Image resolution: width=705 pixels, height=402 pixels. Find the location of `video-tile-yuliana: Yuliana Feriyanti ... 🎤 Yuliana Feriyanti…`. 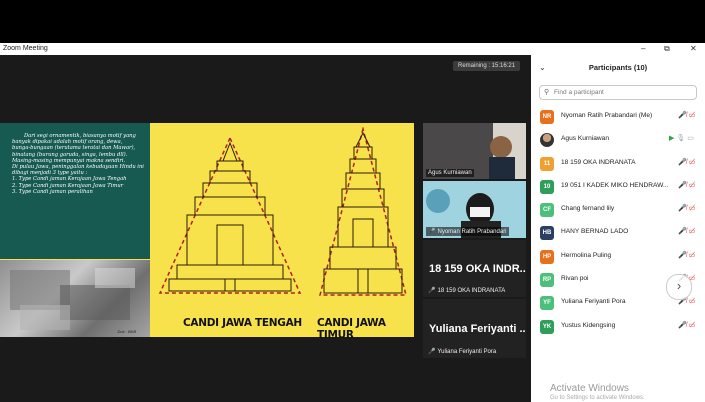

video-tile-yuliana: Yuliana Feriyanti ... 🎤 Yuliana Feriyanti… is located at coordinates (474, 328).